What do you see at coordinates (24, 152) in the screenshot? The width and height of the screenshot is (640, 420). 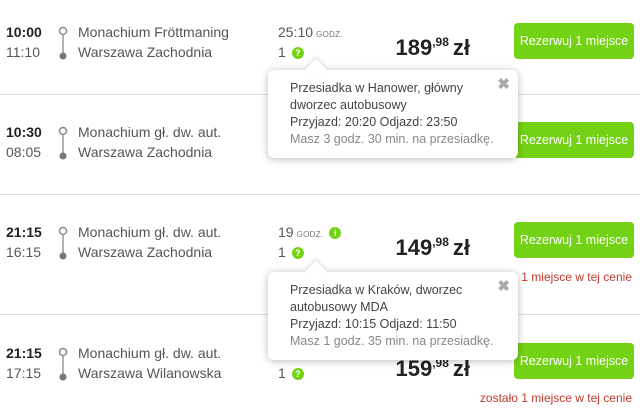 I see `arrival-time: 08:05` at bounding box center [24, 152].